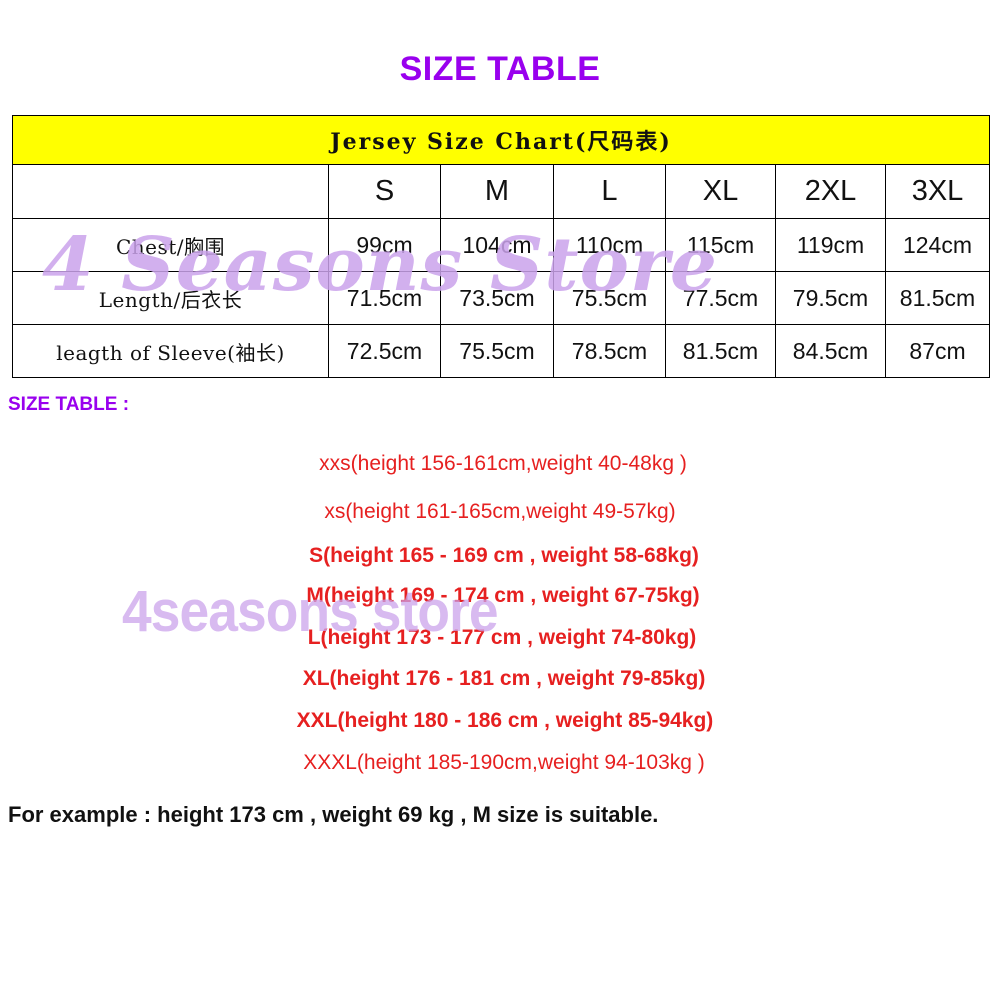 This screenshot has width=1000, height=1000. Describe the element at coordinates (384, 191) in the screenshot. I see `header-cell-s: S` at that location.